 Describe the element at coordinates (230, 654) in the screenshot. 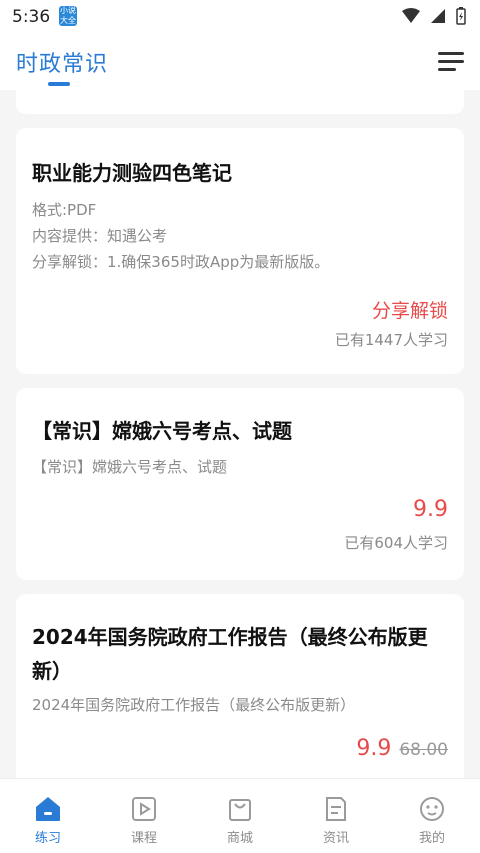

I see `card-title: 2024年国务院政府工作报告（最终公布版更新）` at that location.